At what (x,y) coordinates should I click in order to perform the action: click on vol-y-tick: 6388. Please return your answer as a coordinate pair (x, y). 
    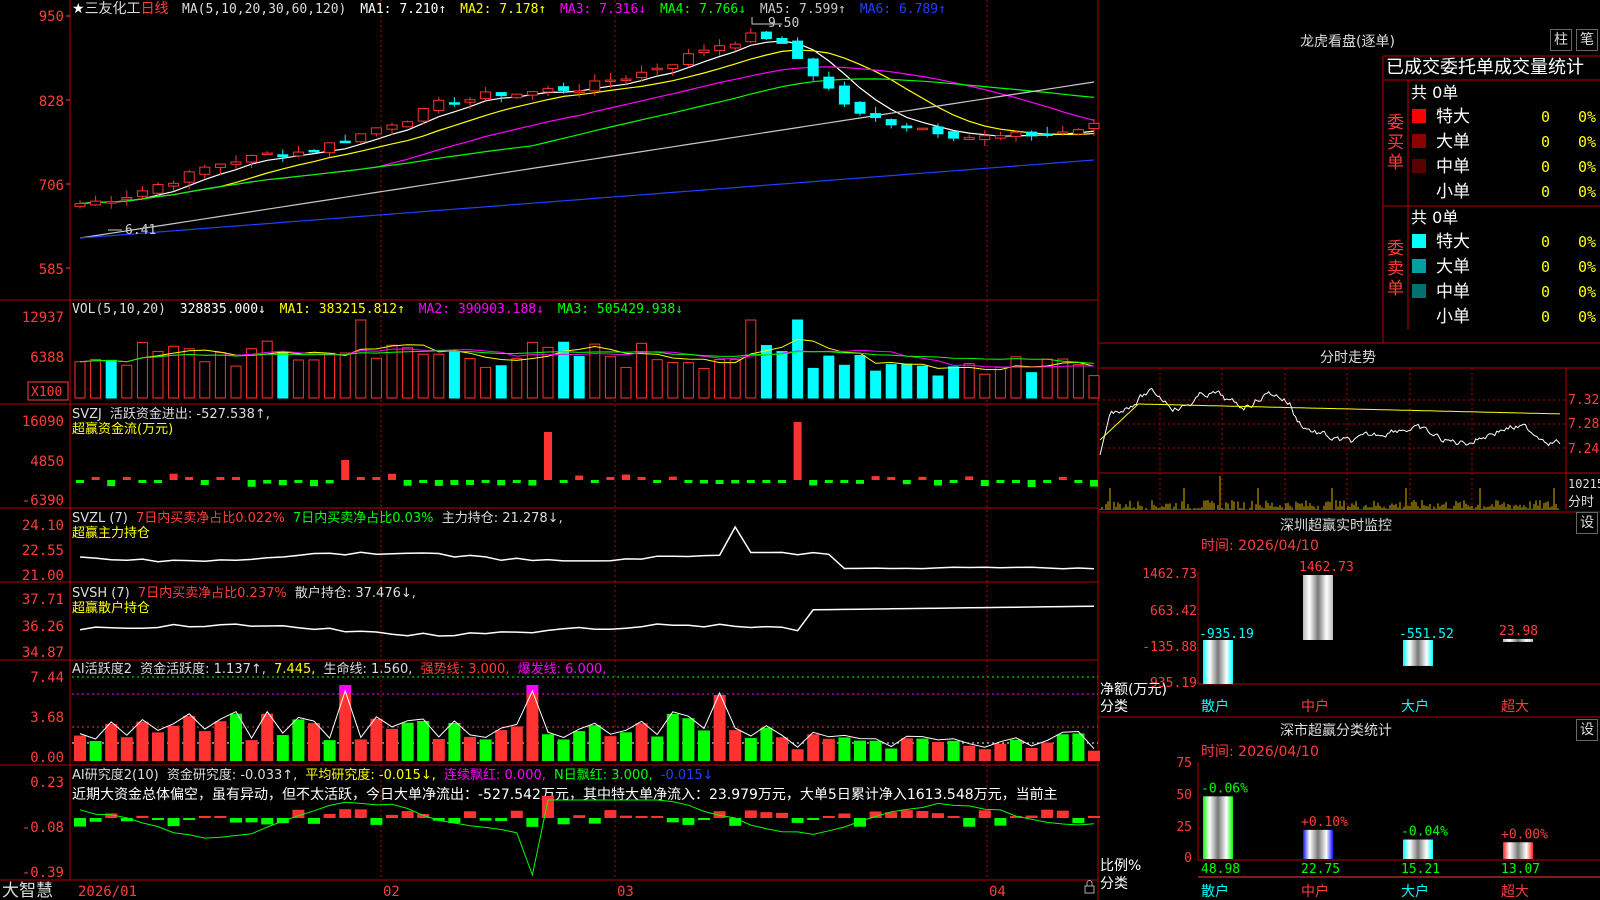
    Looking at the image, I should click on (47, 358).